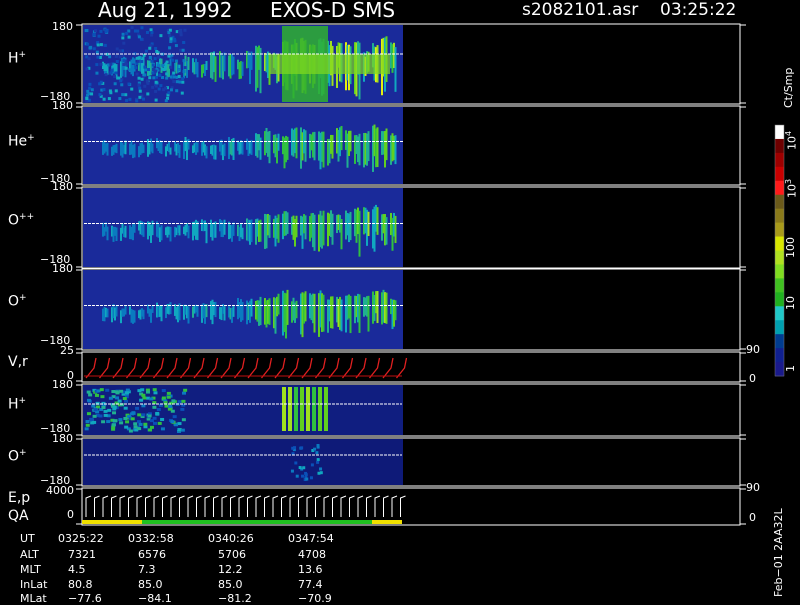 The width and height of the screenshot is (800, 605). Describe the element at coordinates (21, 220) in the screenshot. I see `panel-label-oplusplus: O++` at that location.